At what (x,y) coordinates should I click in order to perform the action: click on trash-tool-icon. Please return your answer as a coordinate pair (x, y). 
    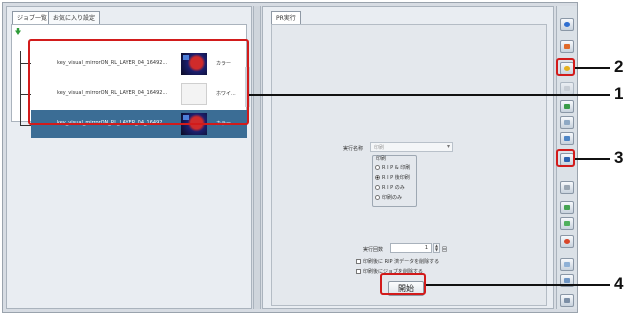
    Looking at the image, I should click on (567, 300).